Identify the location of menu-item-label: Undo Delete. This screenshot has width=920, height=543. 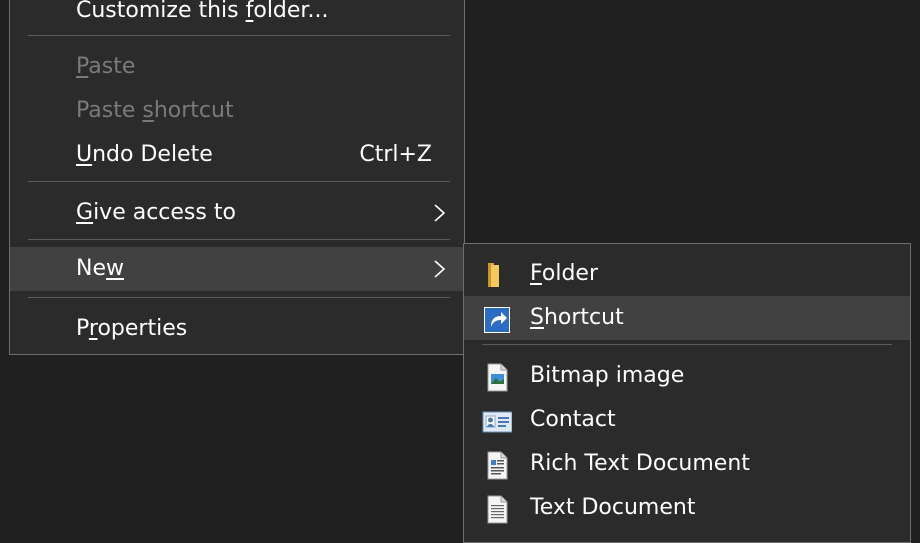
(144, 154).